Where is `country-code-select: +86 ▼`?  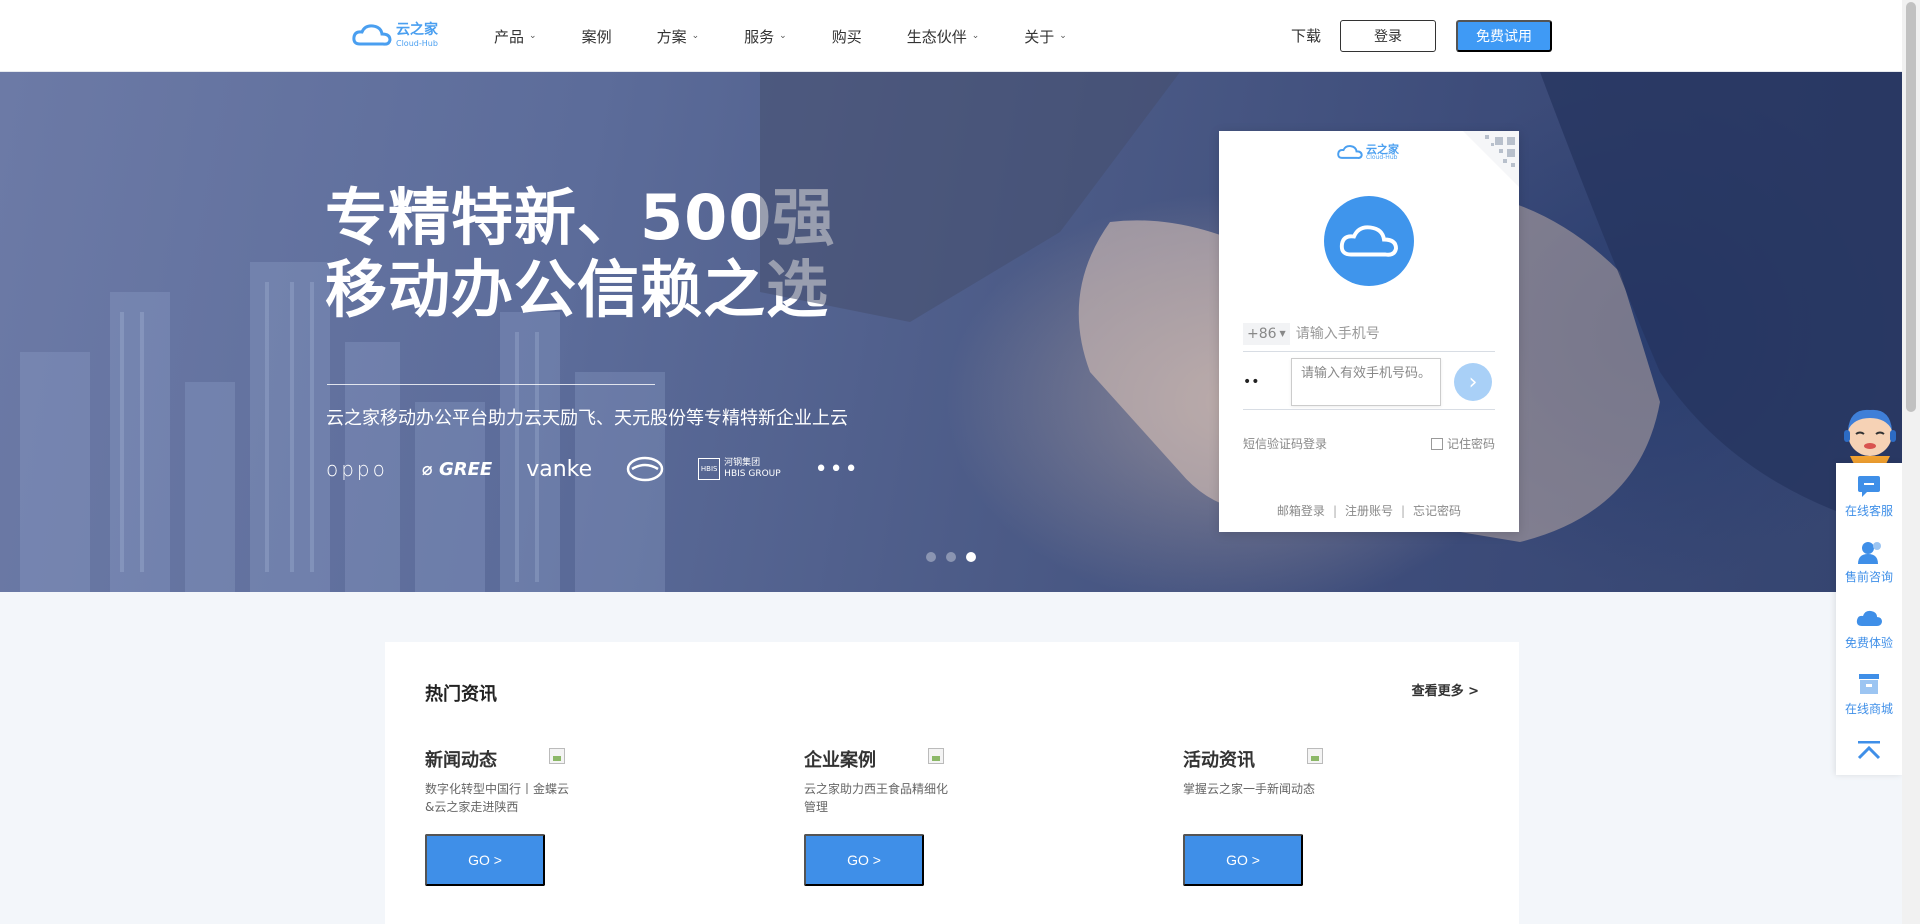 country-code-select: +86 ▼ is located at coordinates (1266, 333).